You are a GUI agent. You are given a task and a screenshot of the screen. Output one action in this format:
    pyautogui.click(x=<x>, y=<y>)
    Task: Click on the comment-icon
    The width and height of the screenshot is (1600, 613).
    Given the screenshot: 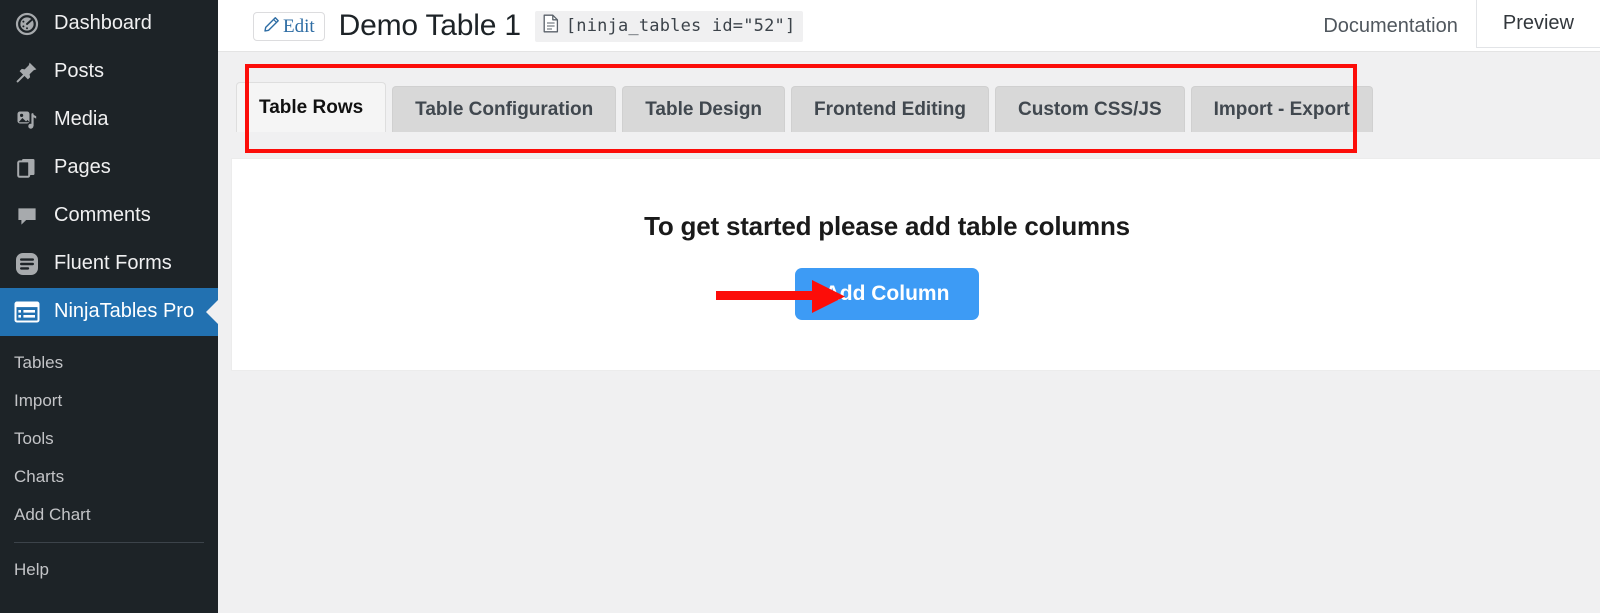 What is the action you would take?
    pyautogui.click(x=27, y=216)
    